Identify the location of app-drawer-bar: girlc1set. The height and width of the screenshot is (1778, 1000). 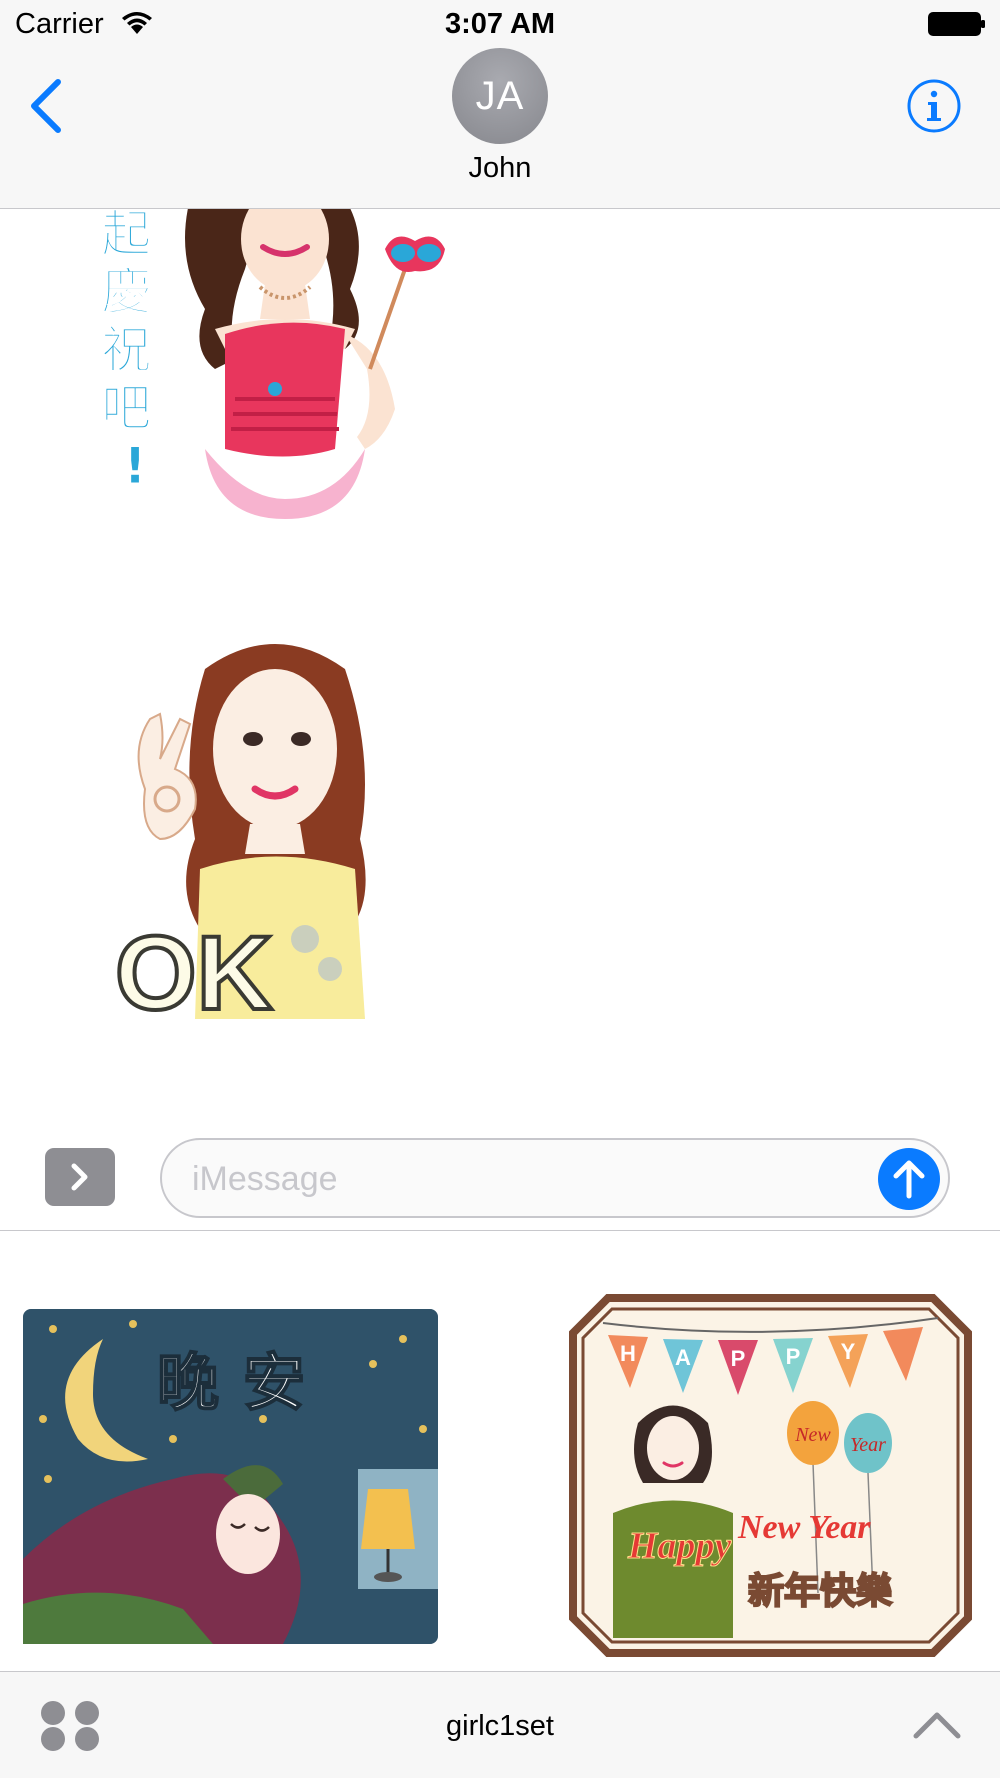
(500, 1724).